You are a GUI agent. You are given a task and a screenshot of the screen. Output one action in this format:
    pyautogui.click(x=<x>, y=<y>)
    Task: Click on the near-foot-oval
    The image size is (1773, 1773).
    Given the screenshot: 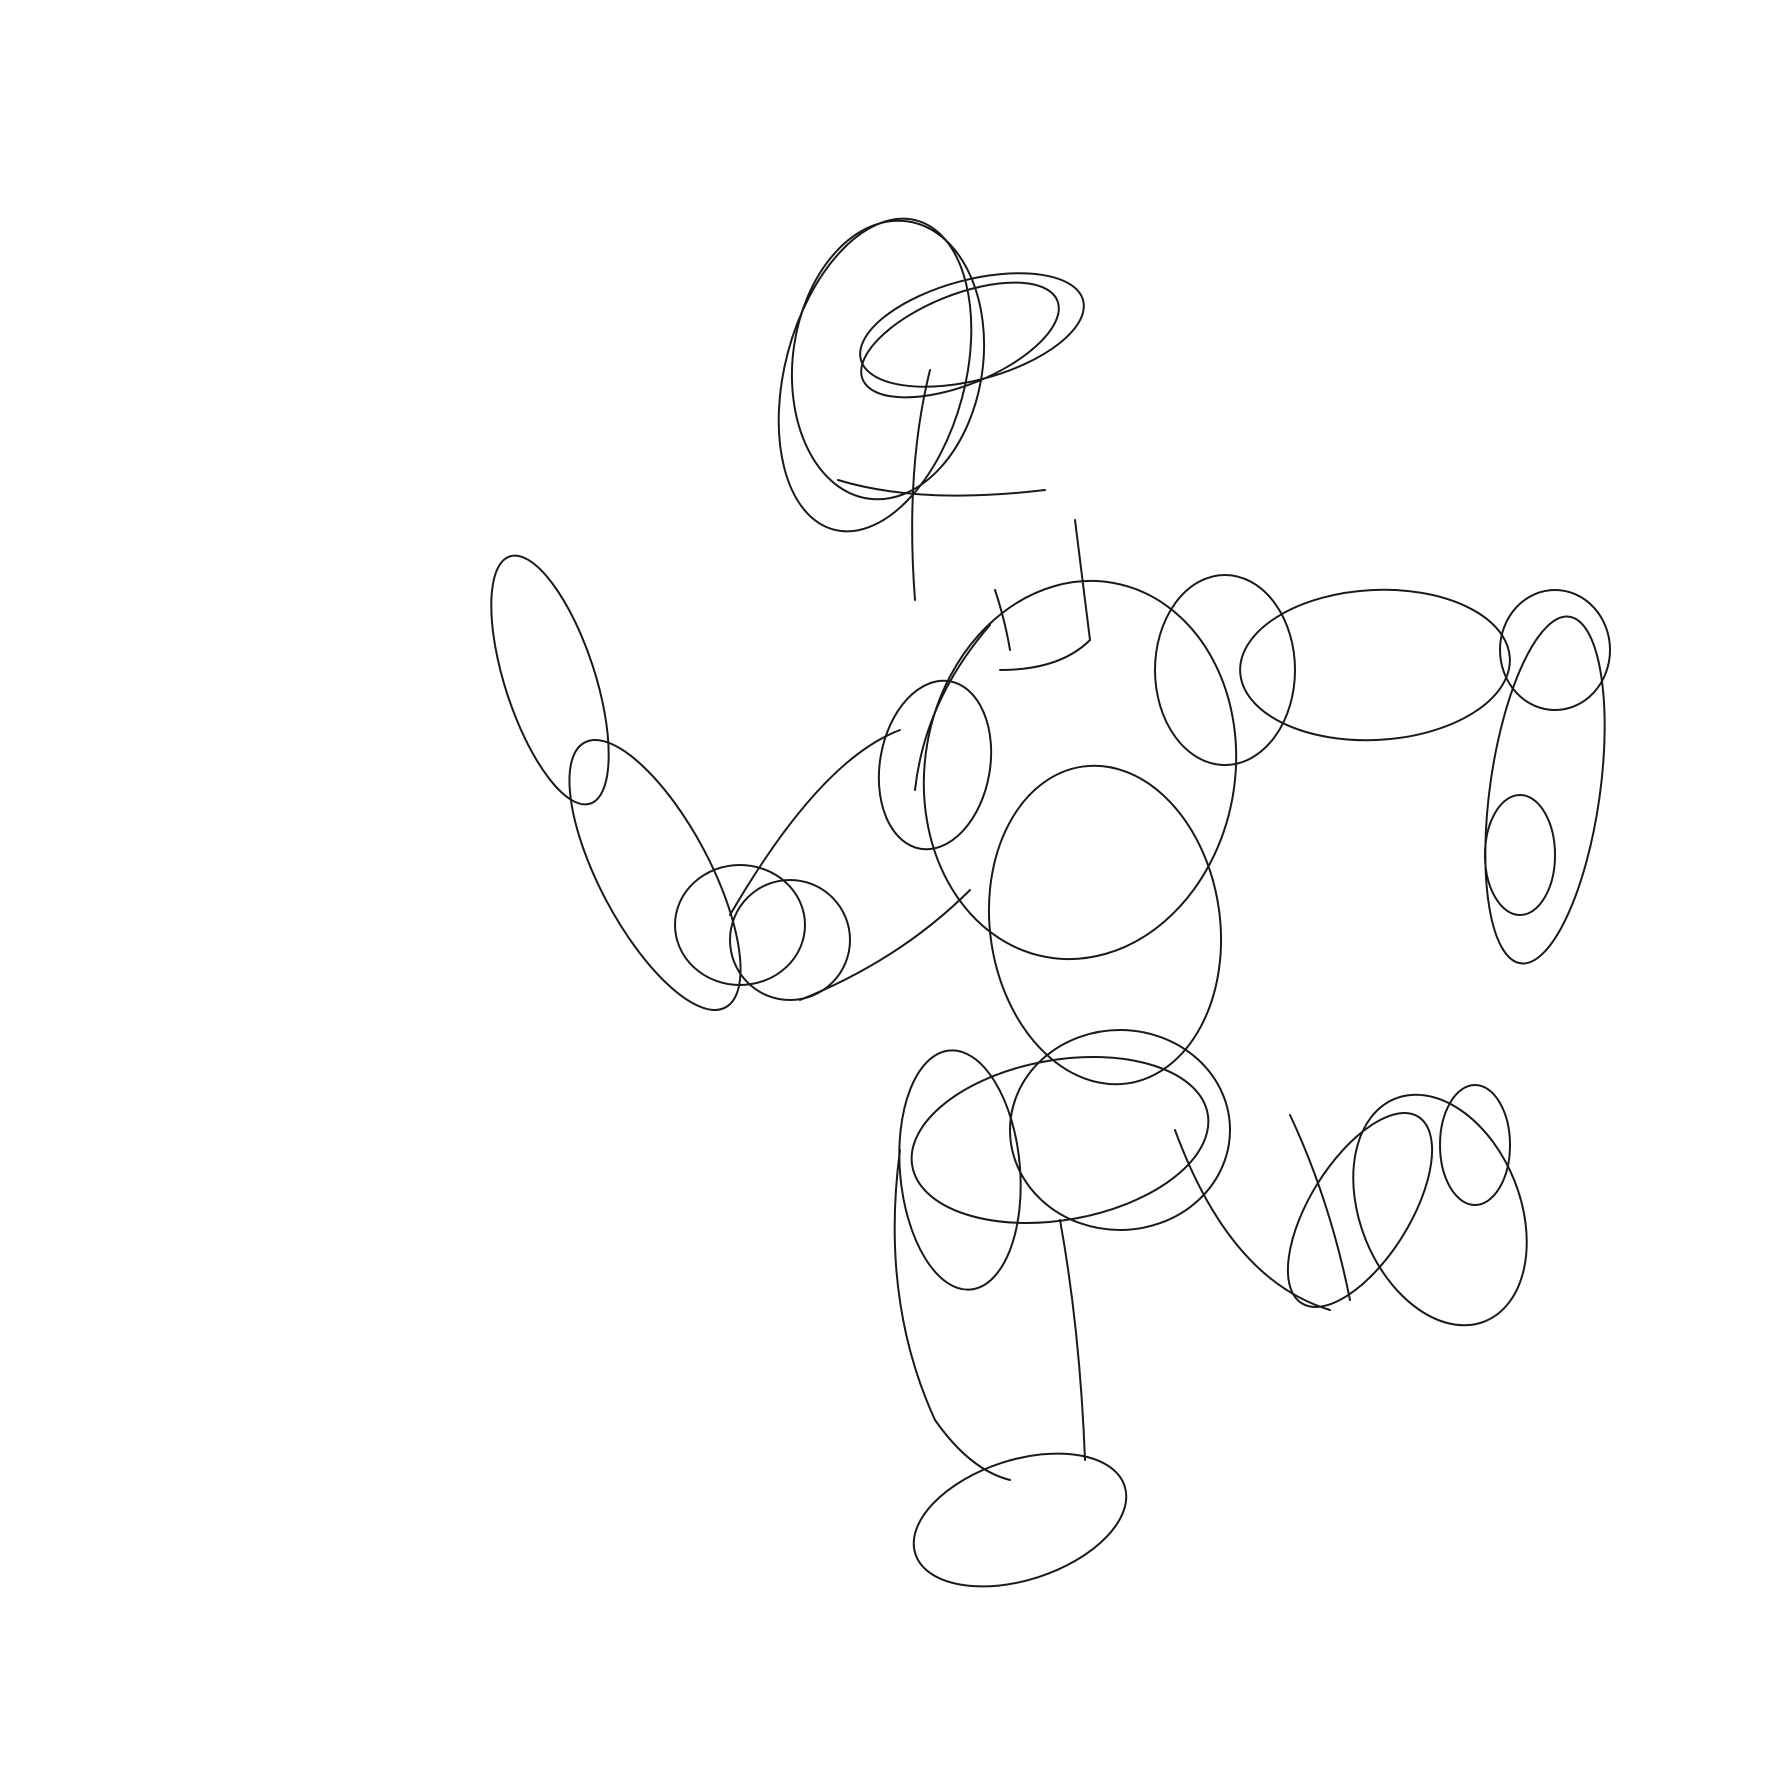 What is the action you would take?
    pyautogui.click(x=1020, y=1520)
    